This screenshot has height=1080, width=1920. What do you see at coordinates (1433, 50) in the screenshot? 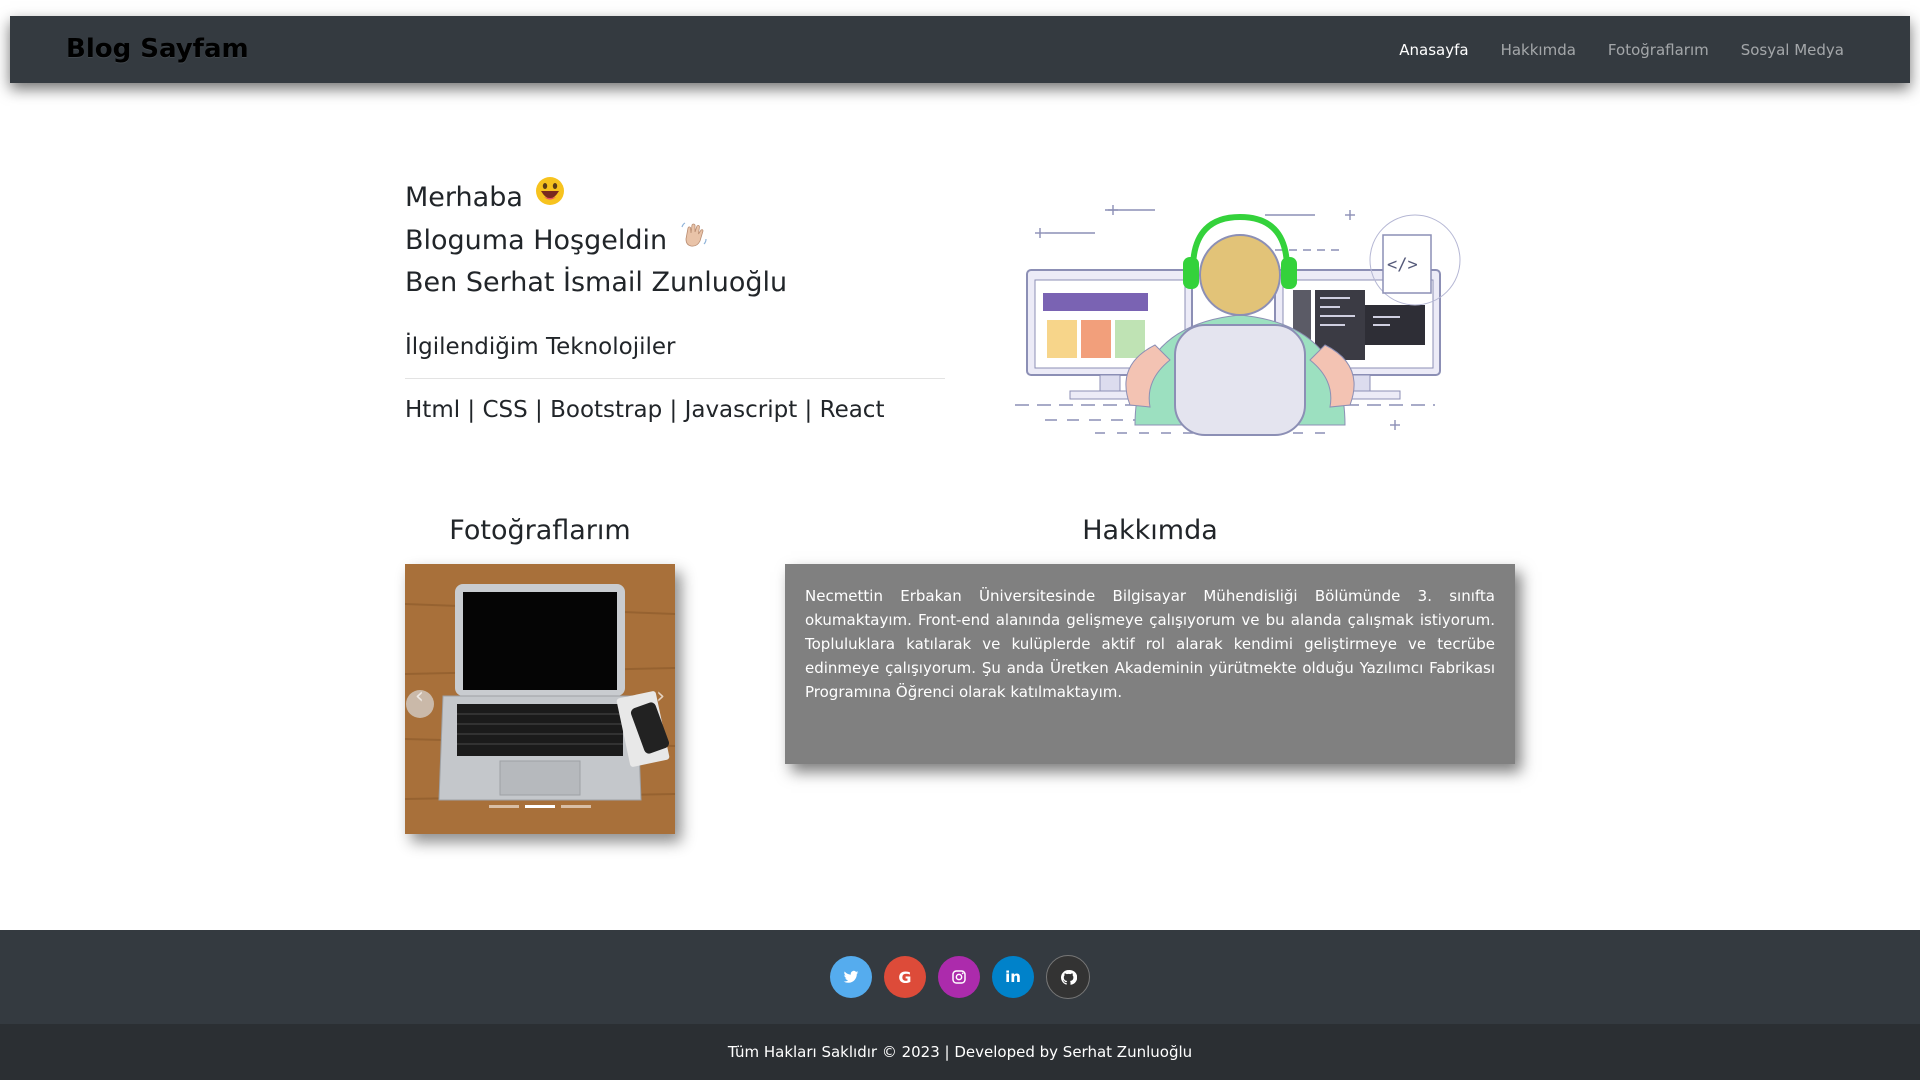
I see `nav-link-home: Anasayfa` at bounding box center [1433, 50].